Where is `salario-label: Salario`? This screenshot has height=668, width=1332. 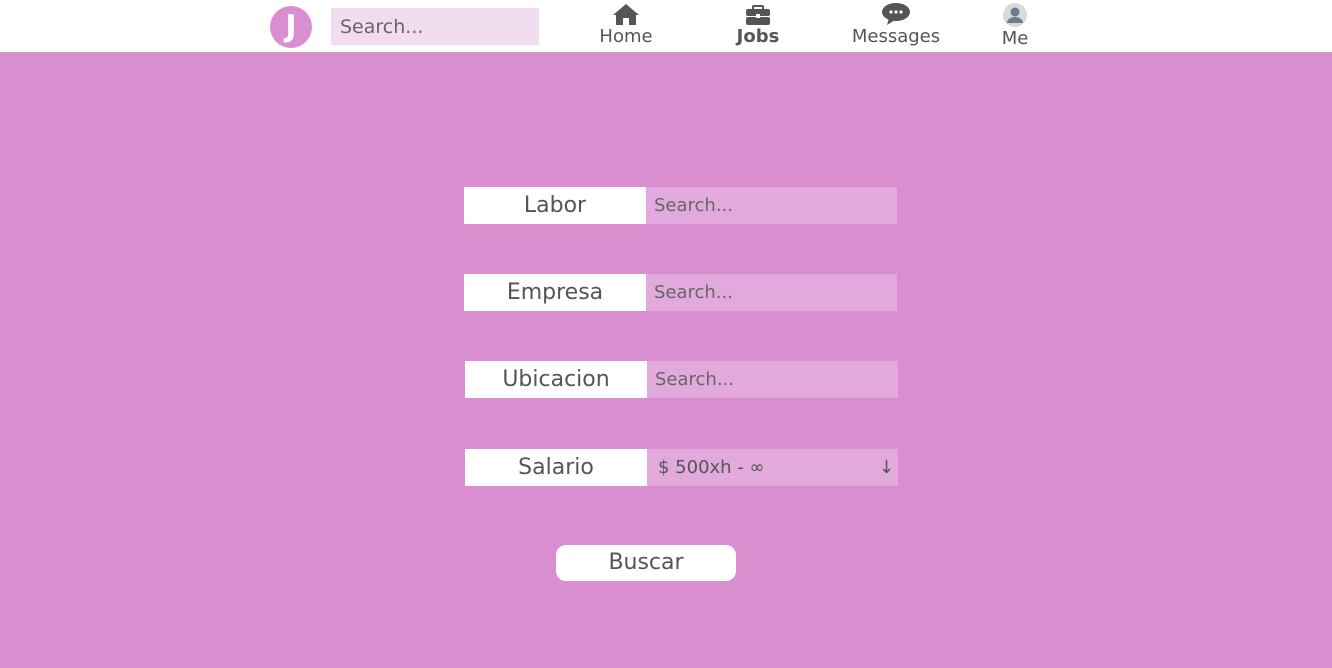 salario-label: Salario is located at coordinates (556, 467).